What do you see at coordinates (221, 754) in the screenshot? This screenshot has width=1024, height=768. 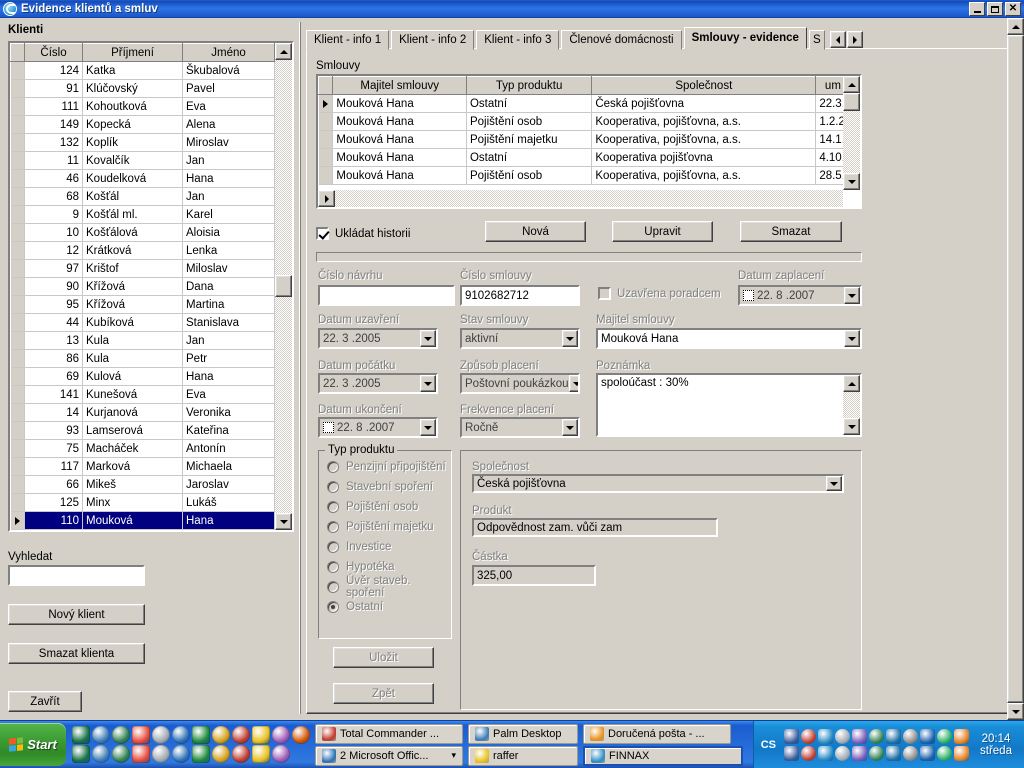 I see `vlc-icon` at bounding box center [221, 754].